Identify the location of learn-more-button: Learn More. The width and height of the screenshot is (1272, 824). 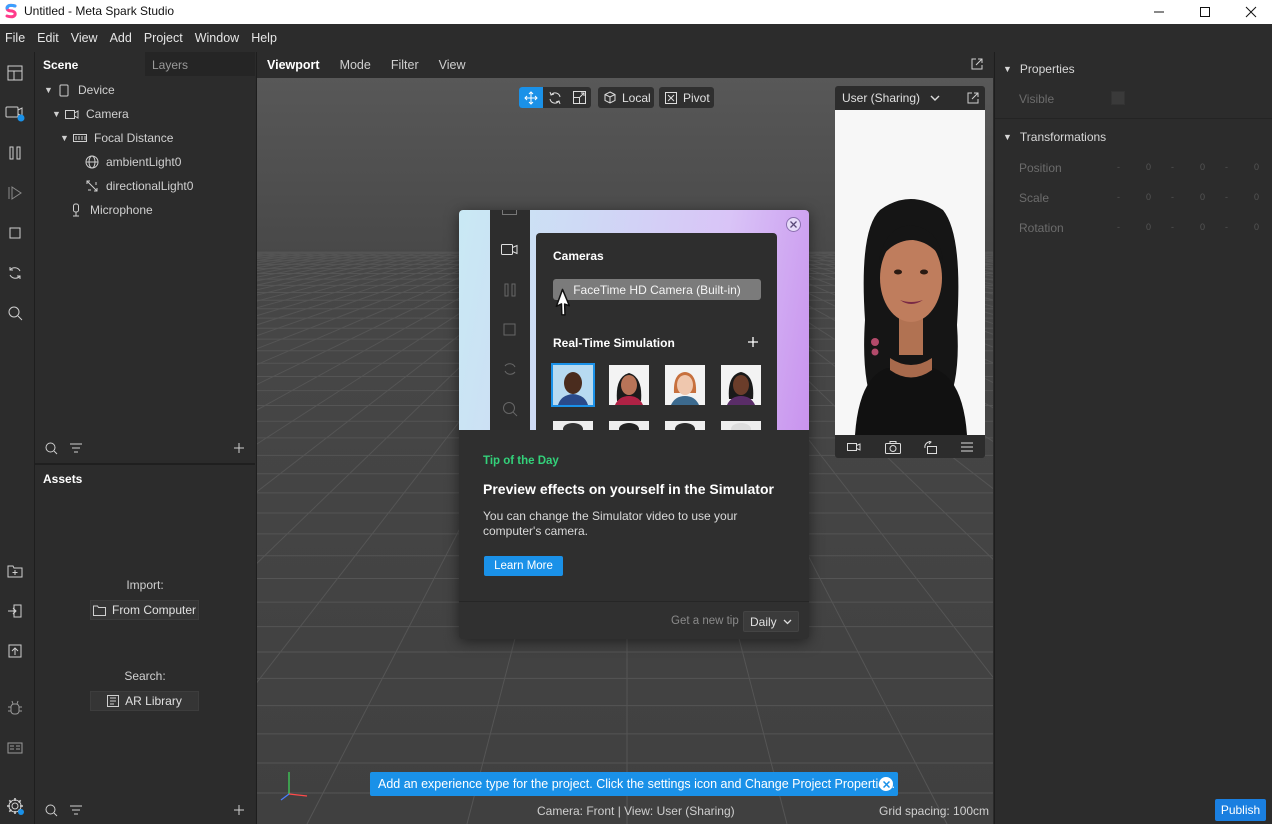
(523, 566).